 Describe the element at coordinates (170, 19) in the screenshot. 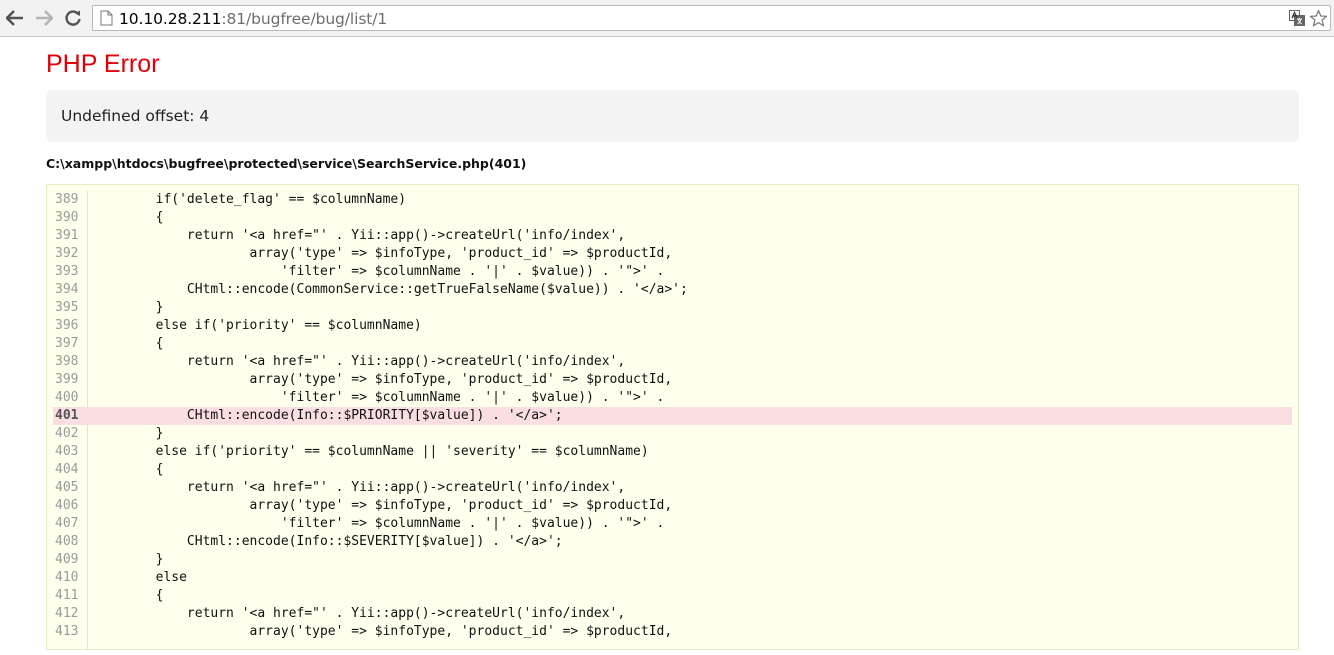

I see `url-host: 10.10.28.211` at that location.